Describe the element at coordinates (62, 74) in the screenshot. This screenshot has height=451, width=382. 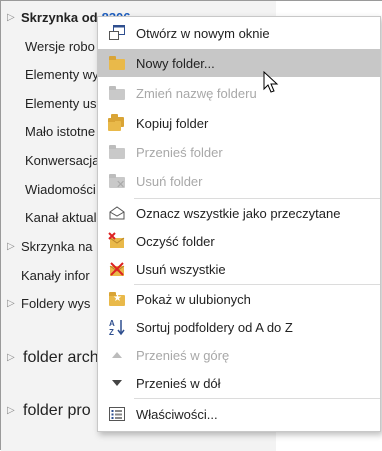
I see `folder-label: Elementy wy` at that location.